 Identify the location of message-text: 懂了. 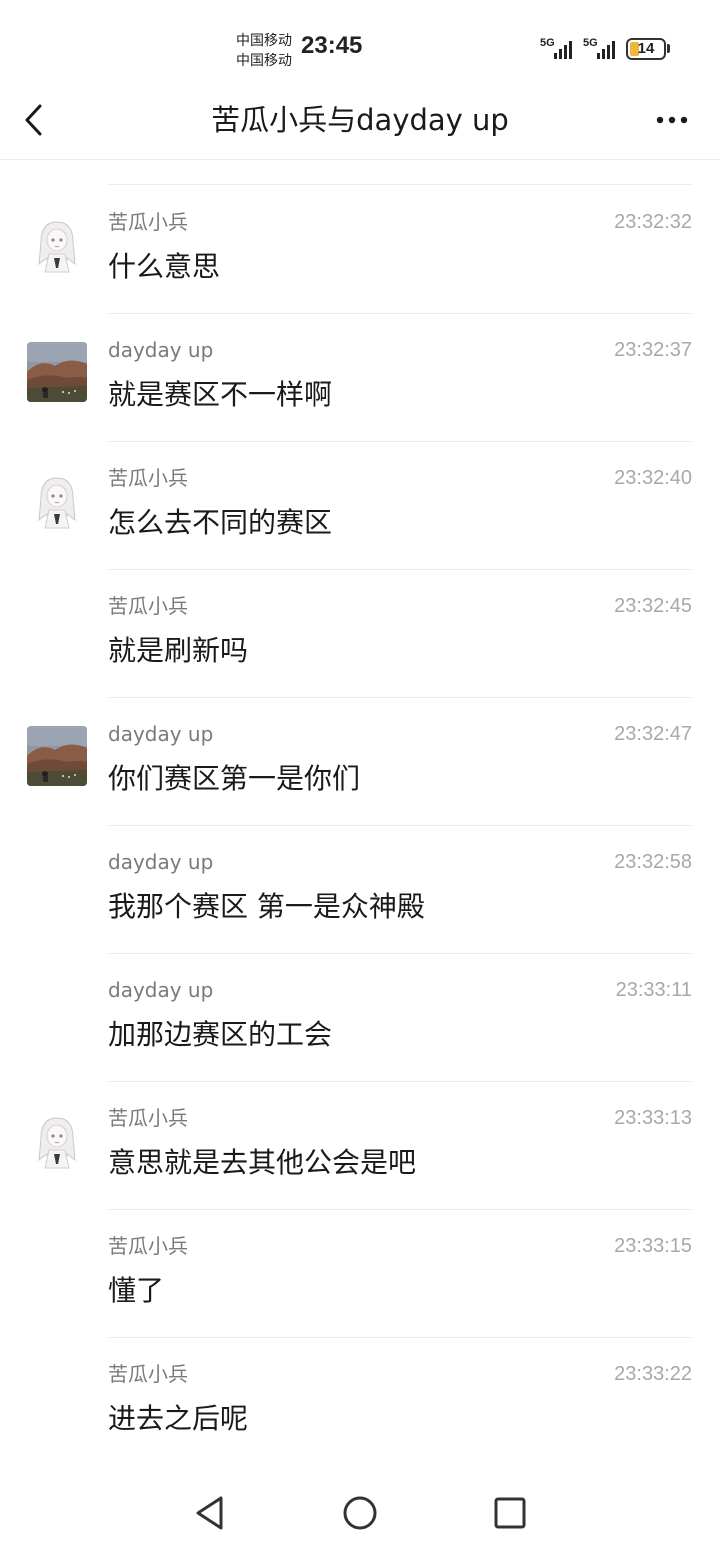
(136, 1290).